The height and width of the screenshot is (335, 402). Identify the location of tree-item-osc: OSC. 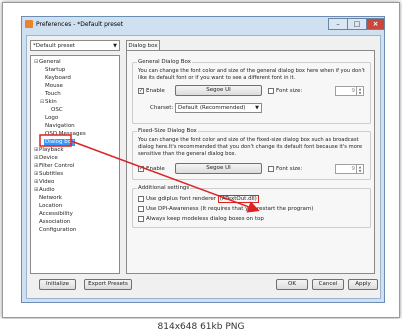
(57, 110).